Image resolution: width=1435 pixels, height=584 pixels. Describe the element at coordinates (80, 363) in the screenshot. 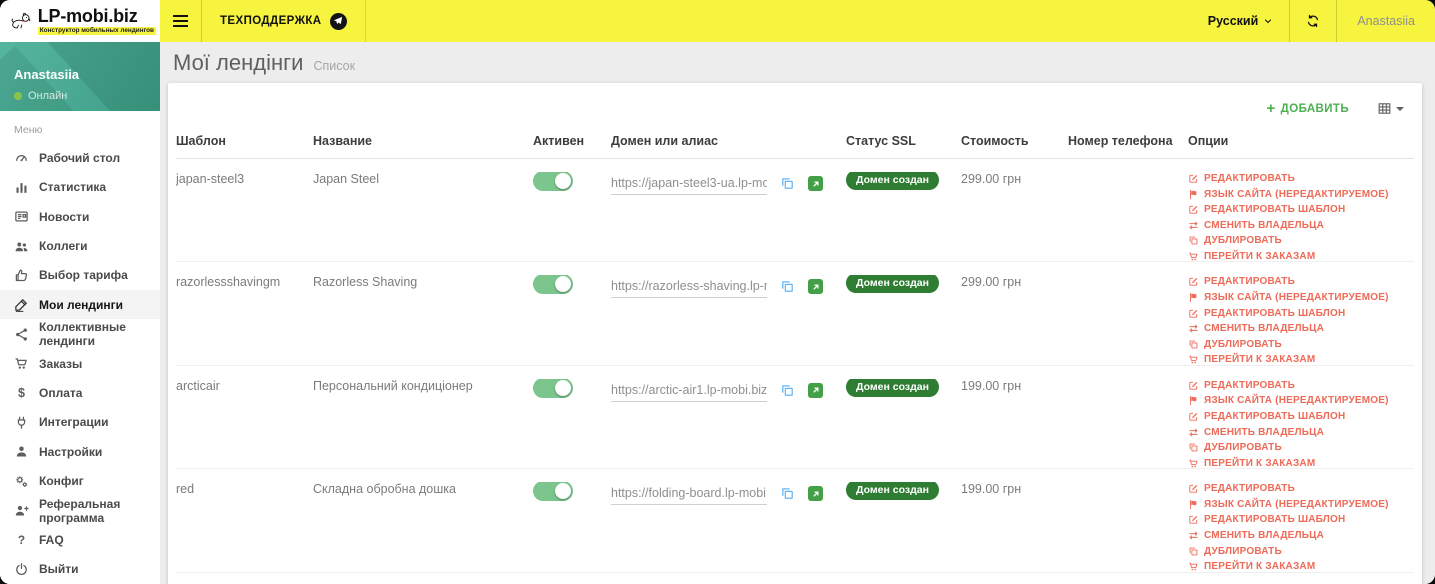

I see `sidebar-item-заказы: Заказы` at that location.